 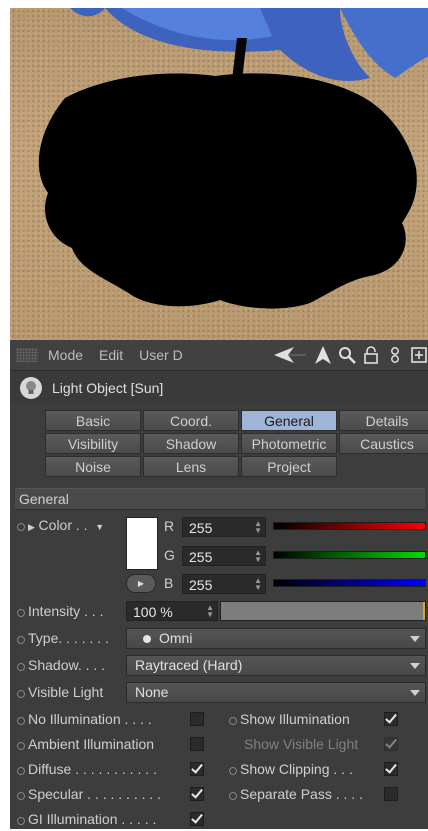 What do you see at coordinates (349, 583) in the screenshot?
I see `b-slider` at bounding box center [349, 583].